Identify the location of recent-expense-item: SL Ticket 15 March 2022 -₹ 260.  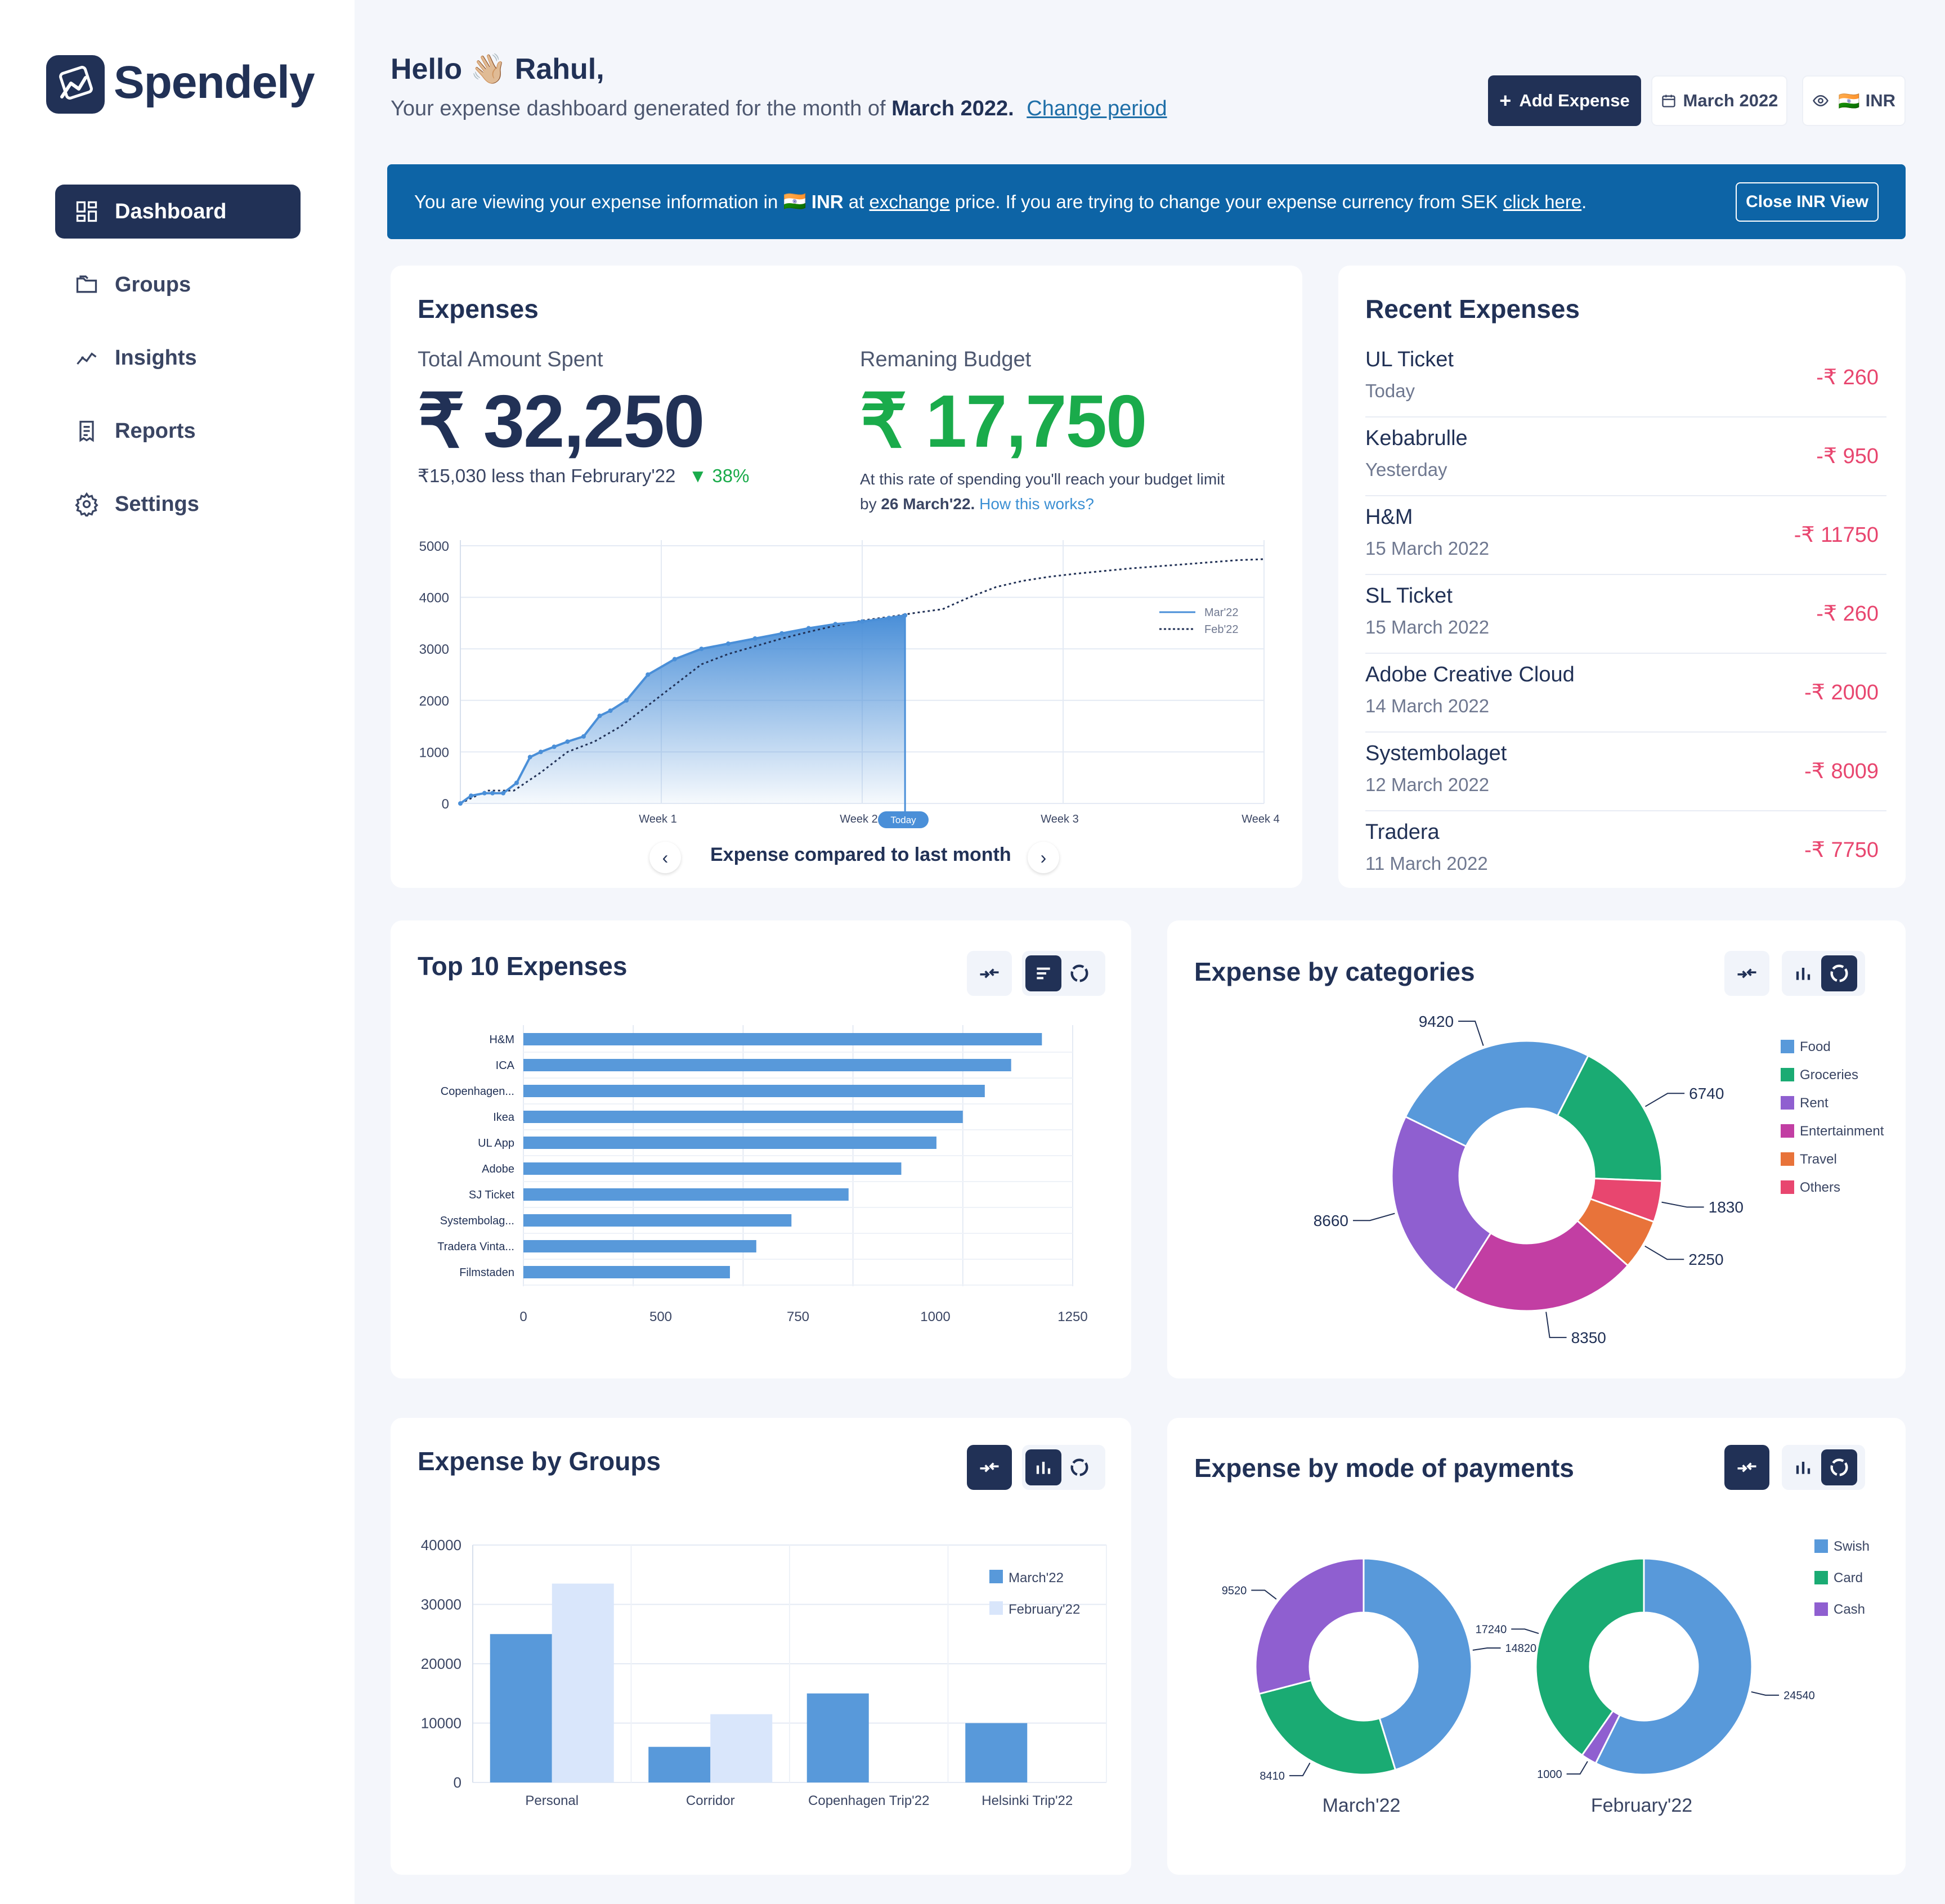
(1625, 614).